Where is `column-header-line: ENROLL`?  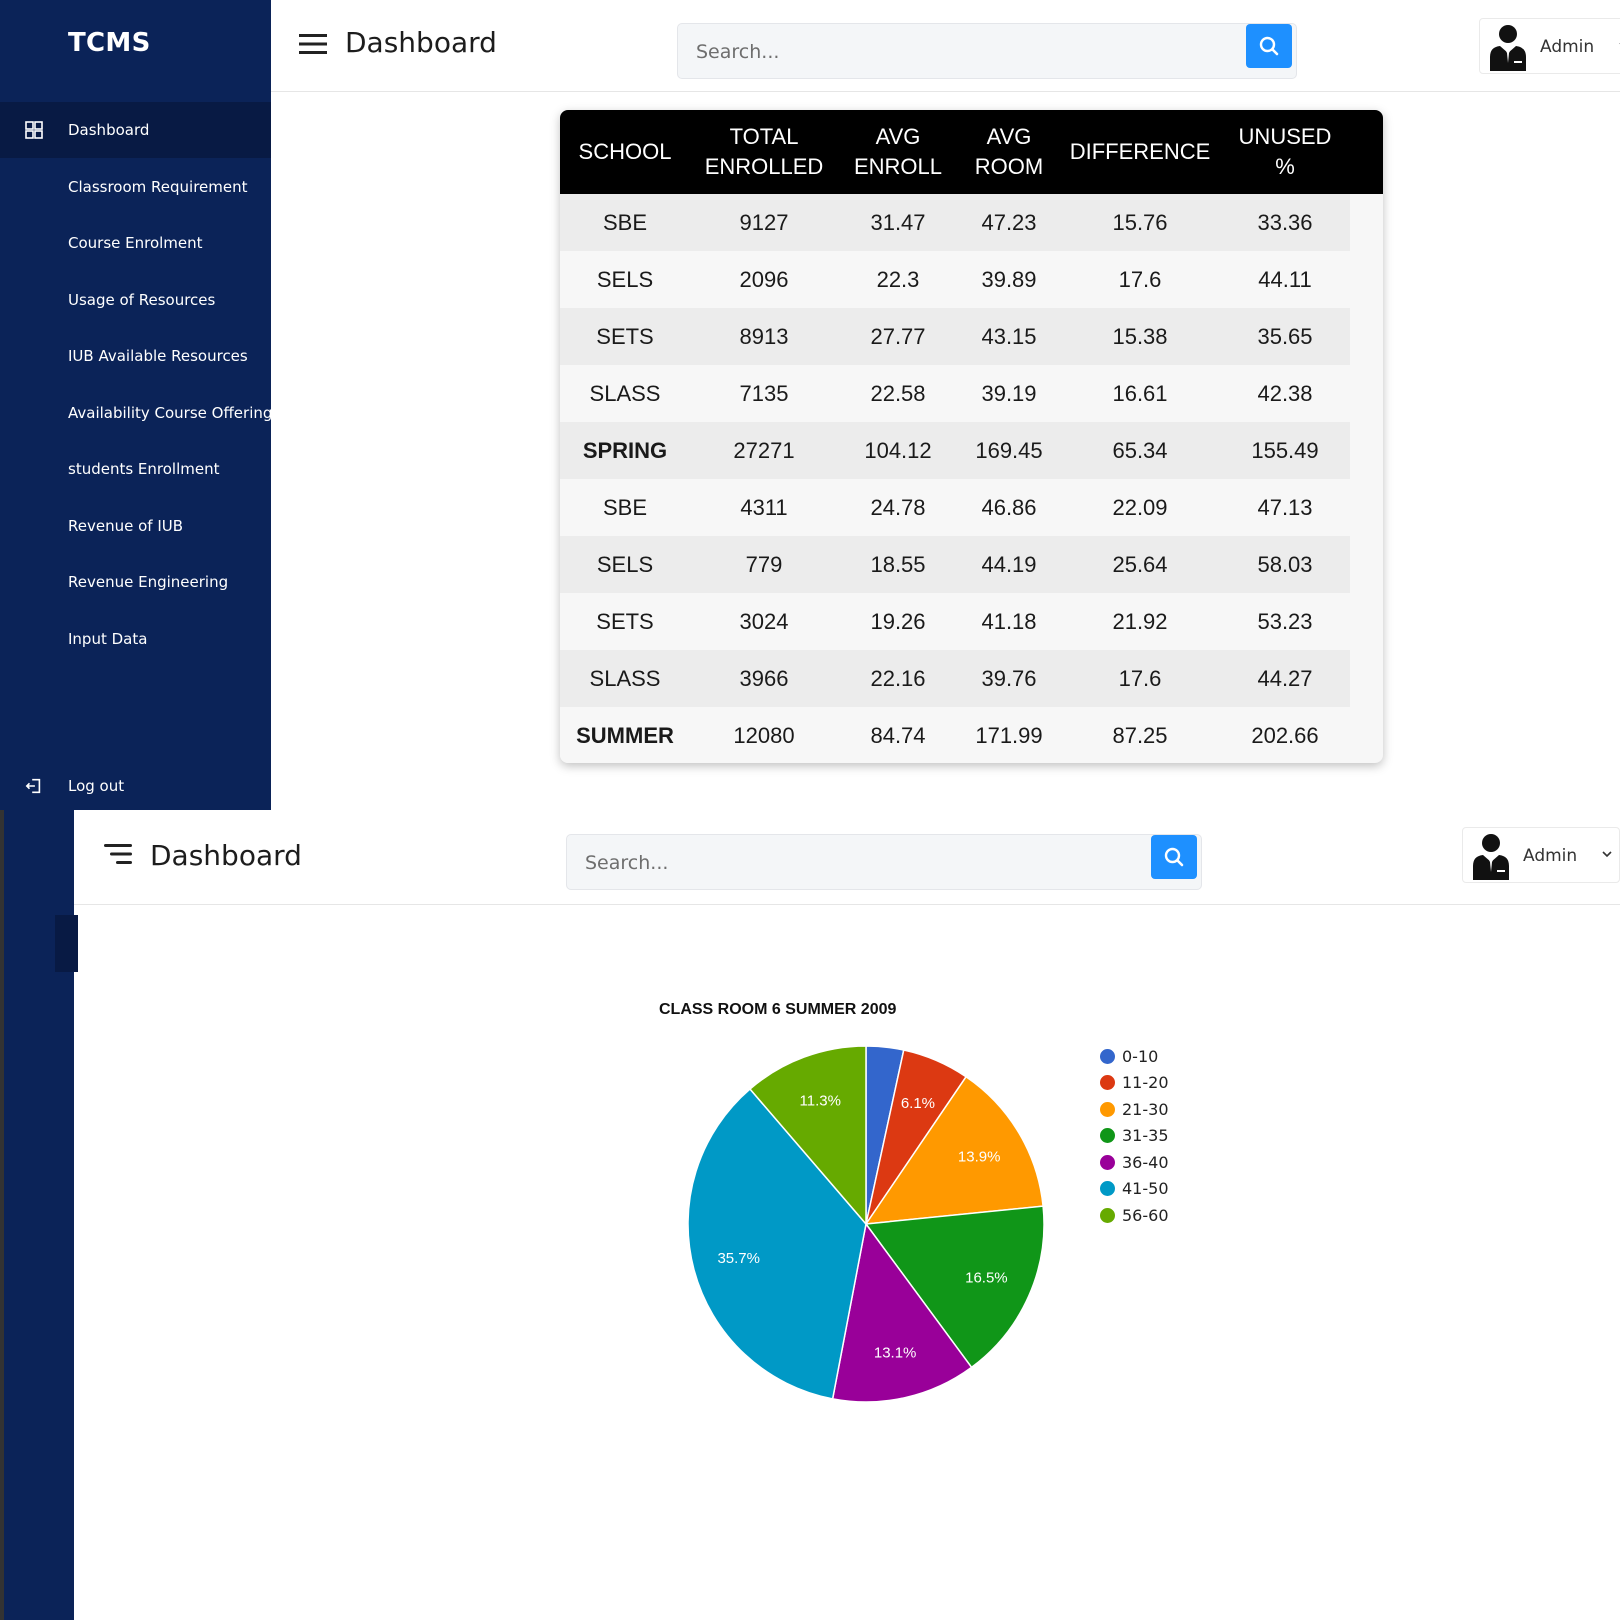 column-header-line: ENROLL is located at coordinates (898, 166).